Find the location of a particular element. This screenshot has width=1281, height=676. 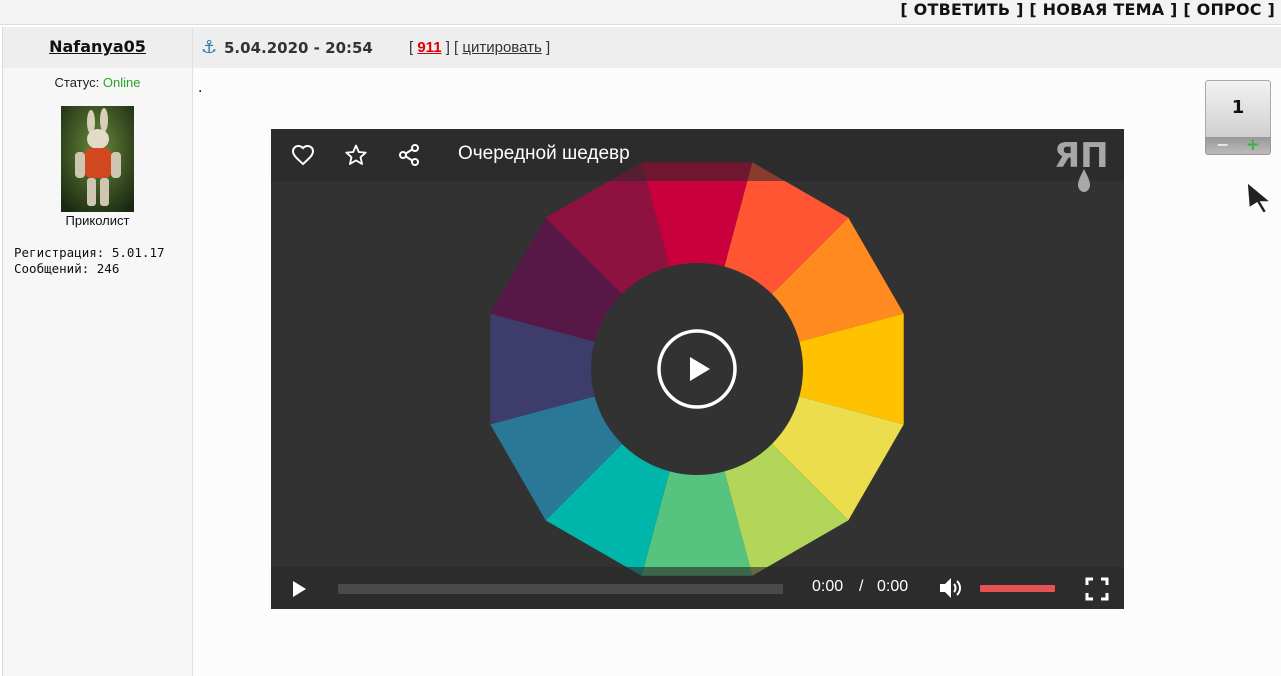

username-link: Nafanya05 is located at coordinates (97, 46).